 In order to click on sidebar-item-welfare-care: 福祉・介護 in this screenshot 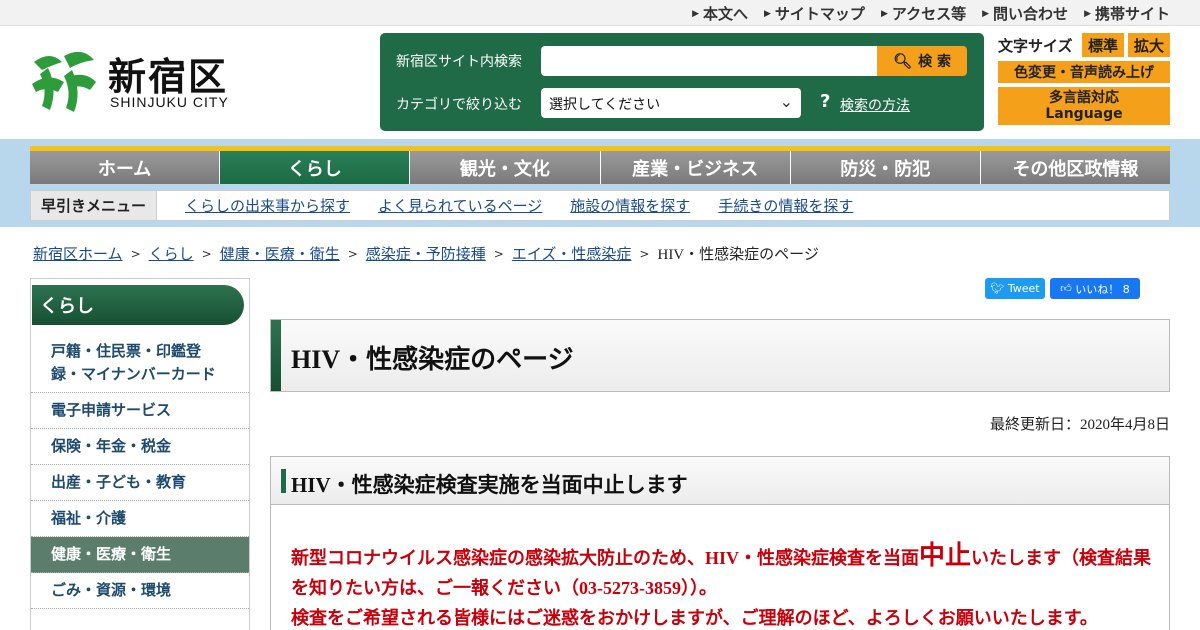, I will do `click(140, 519)`.